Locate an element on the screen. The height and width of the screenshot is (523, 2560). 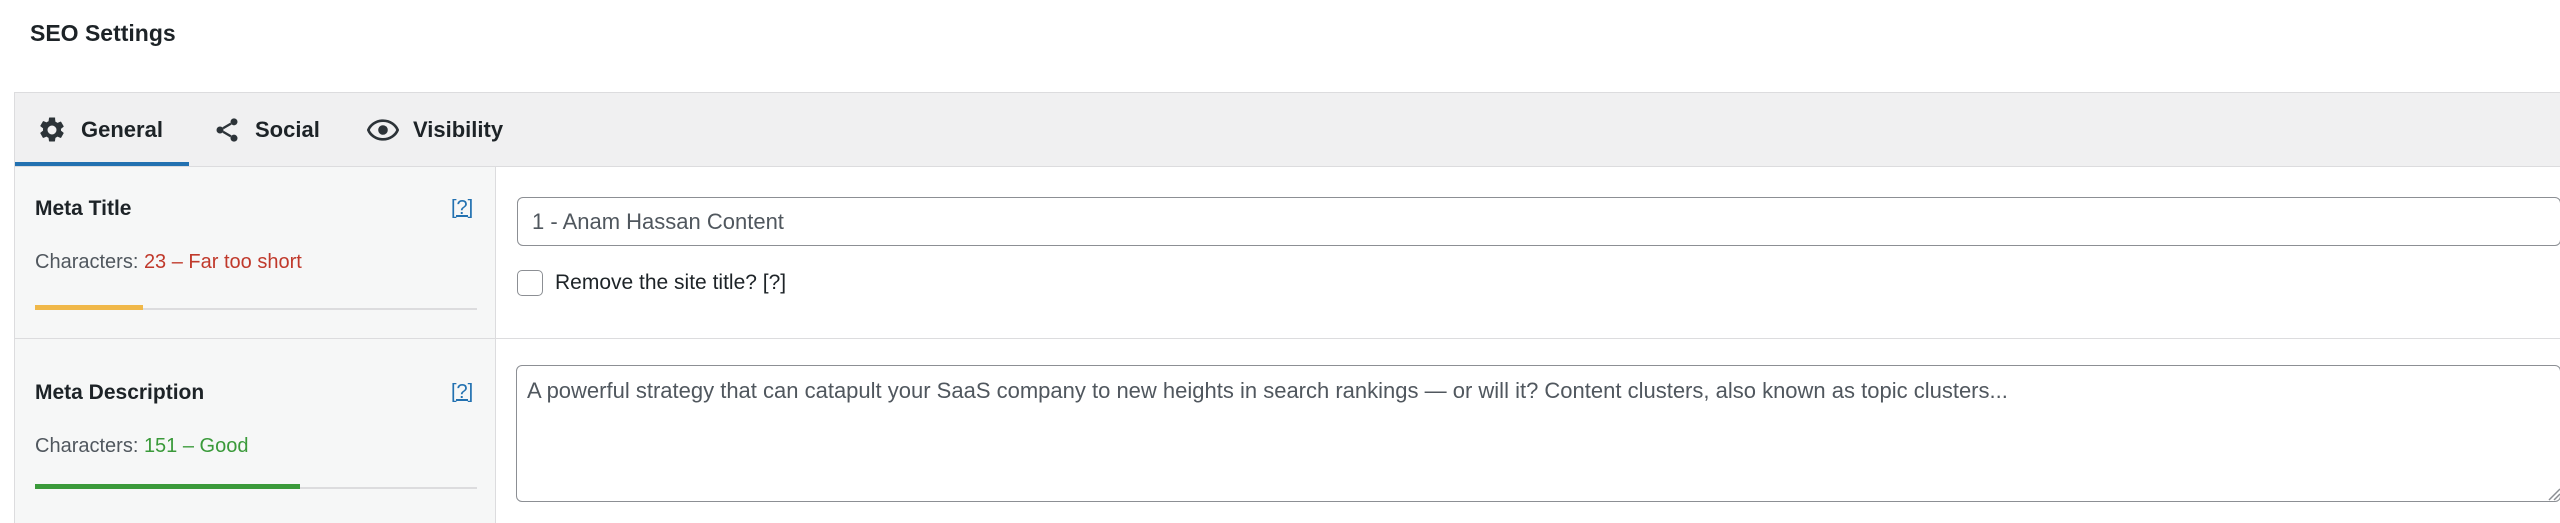
share-icon is located at coordinates (227, 130).